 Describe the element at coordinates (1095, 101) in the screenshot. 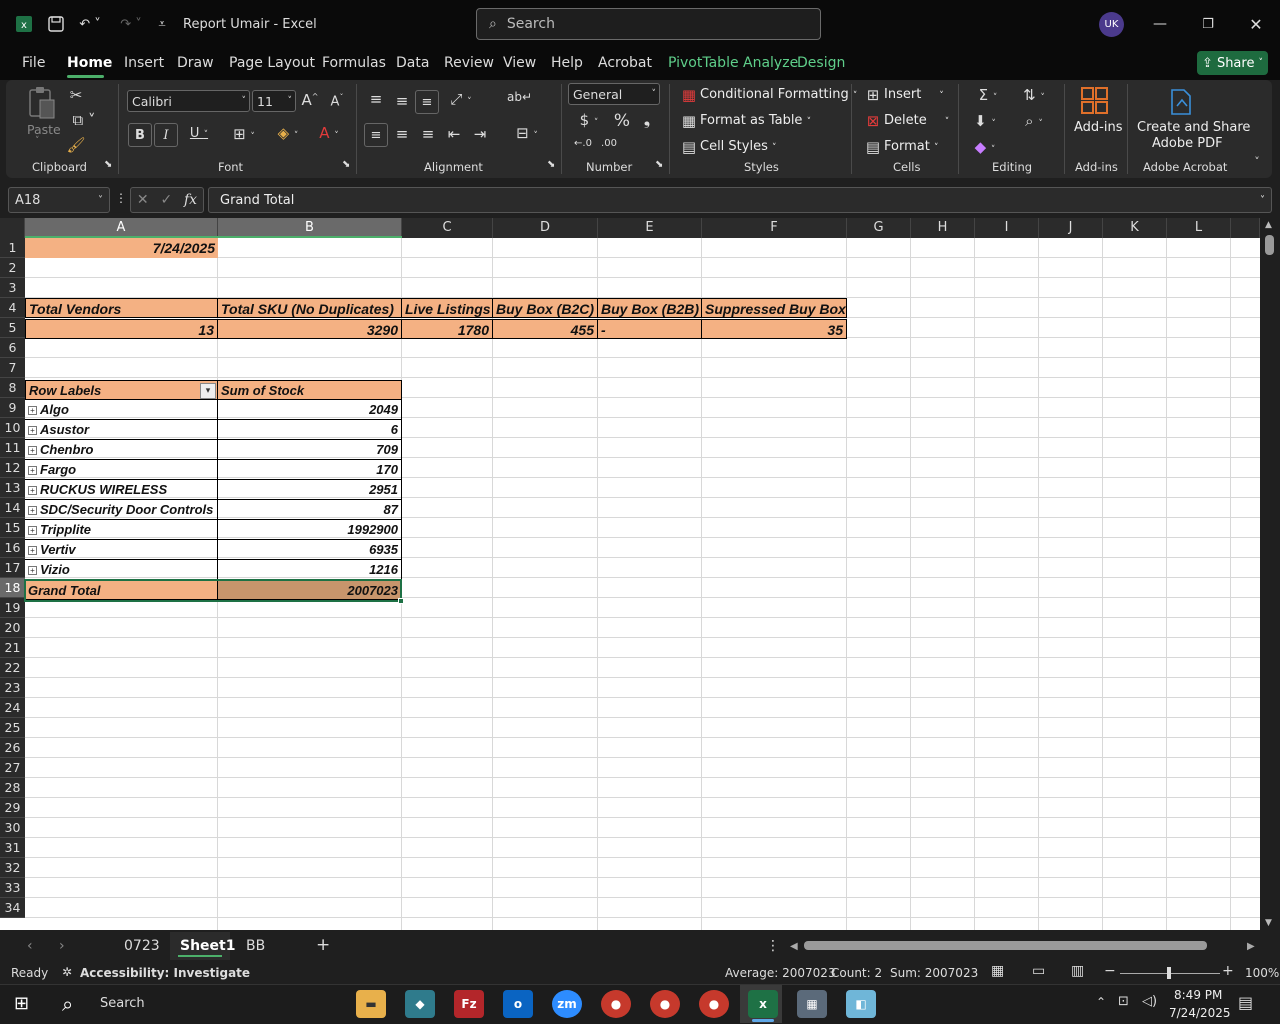

I see `add-ins-icon` at that location.